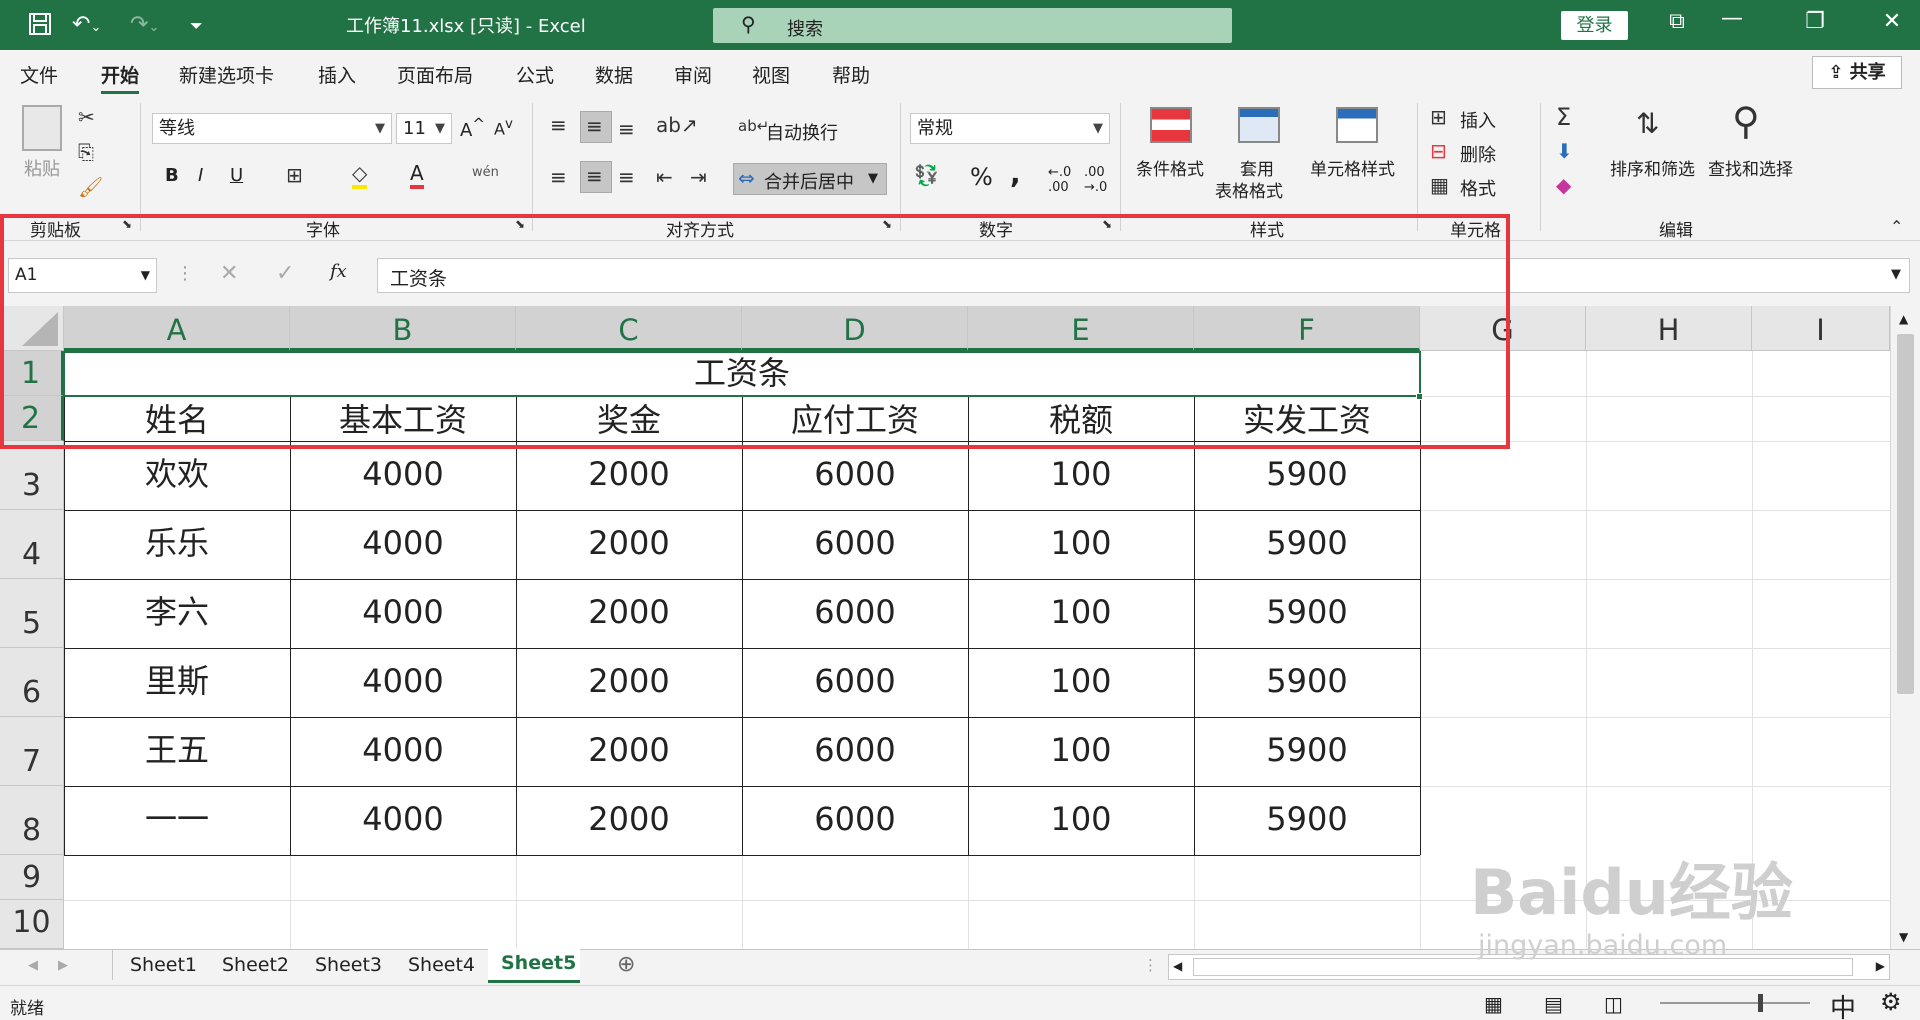 The width and height of the screenshot is (1920, 1020). I want to click on data-cell: 里斯, so click(177, 682).